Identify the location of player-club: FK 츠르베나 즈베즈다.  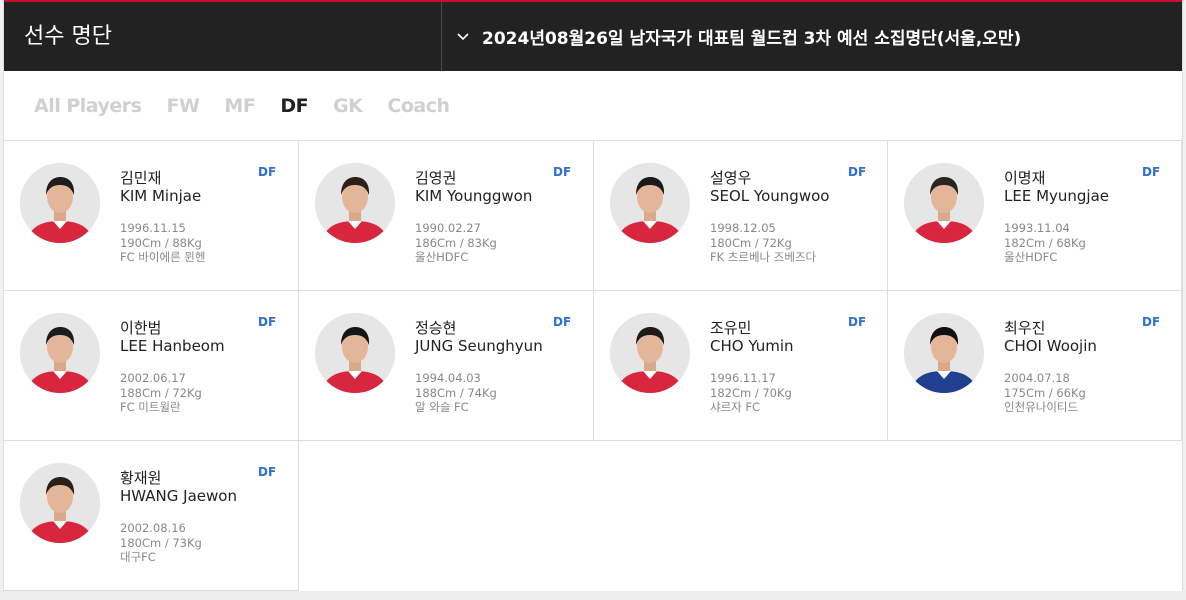
(763, 257).